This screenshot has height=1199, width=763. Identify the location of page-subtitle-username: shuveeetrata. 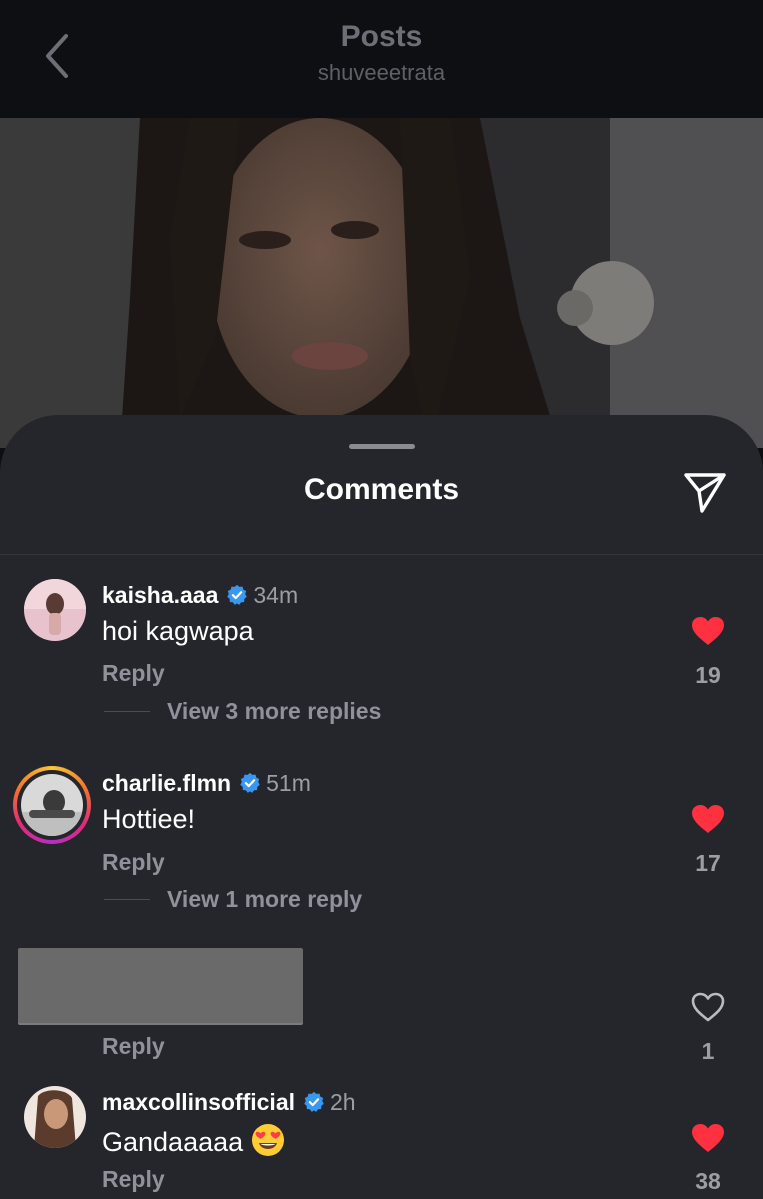
(381, 73).